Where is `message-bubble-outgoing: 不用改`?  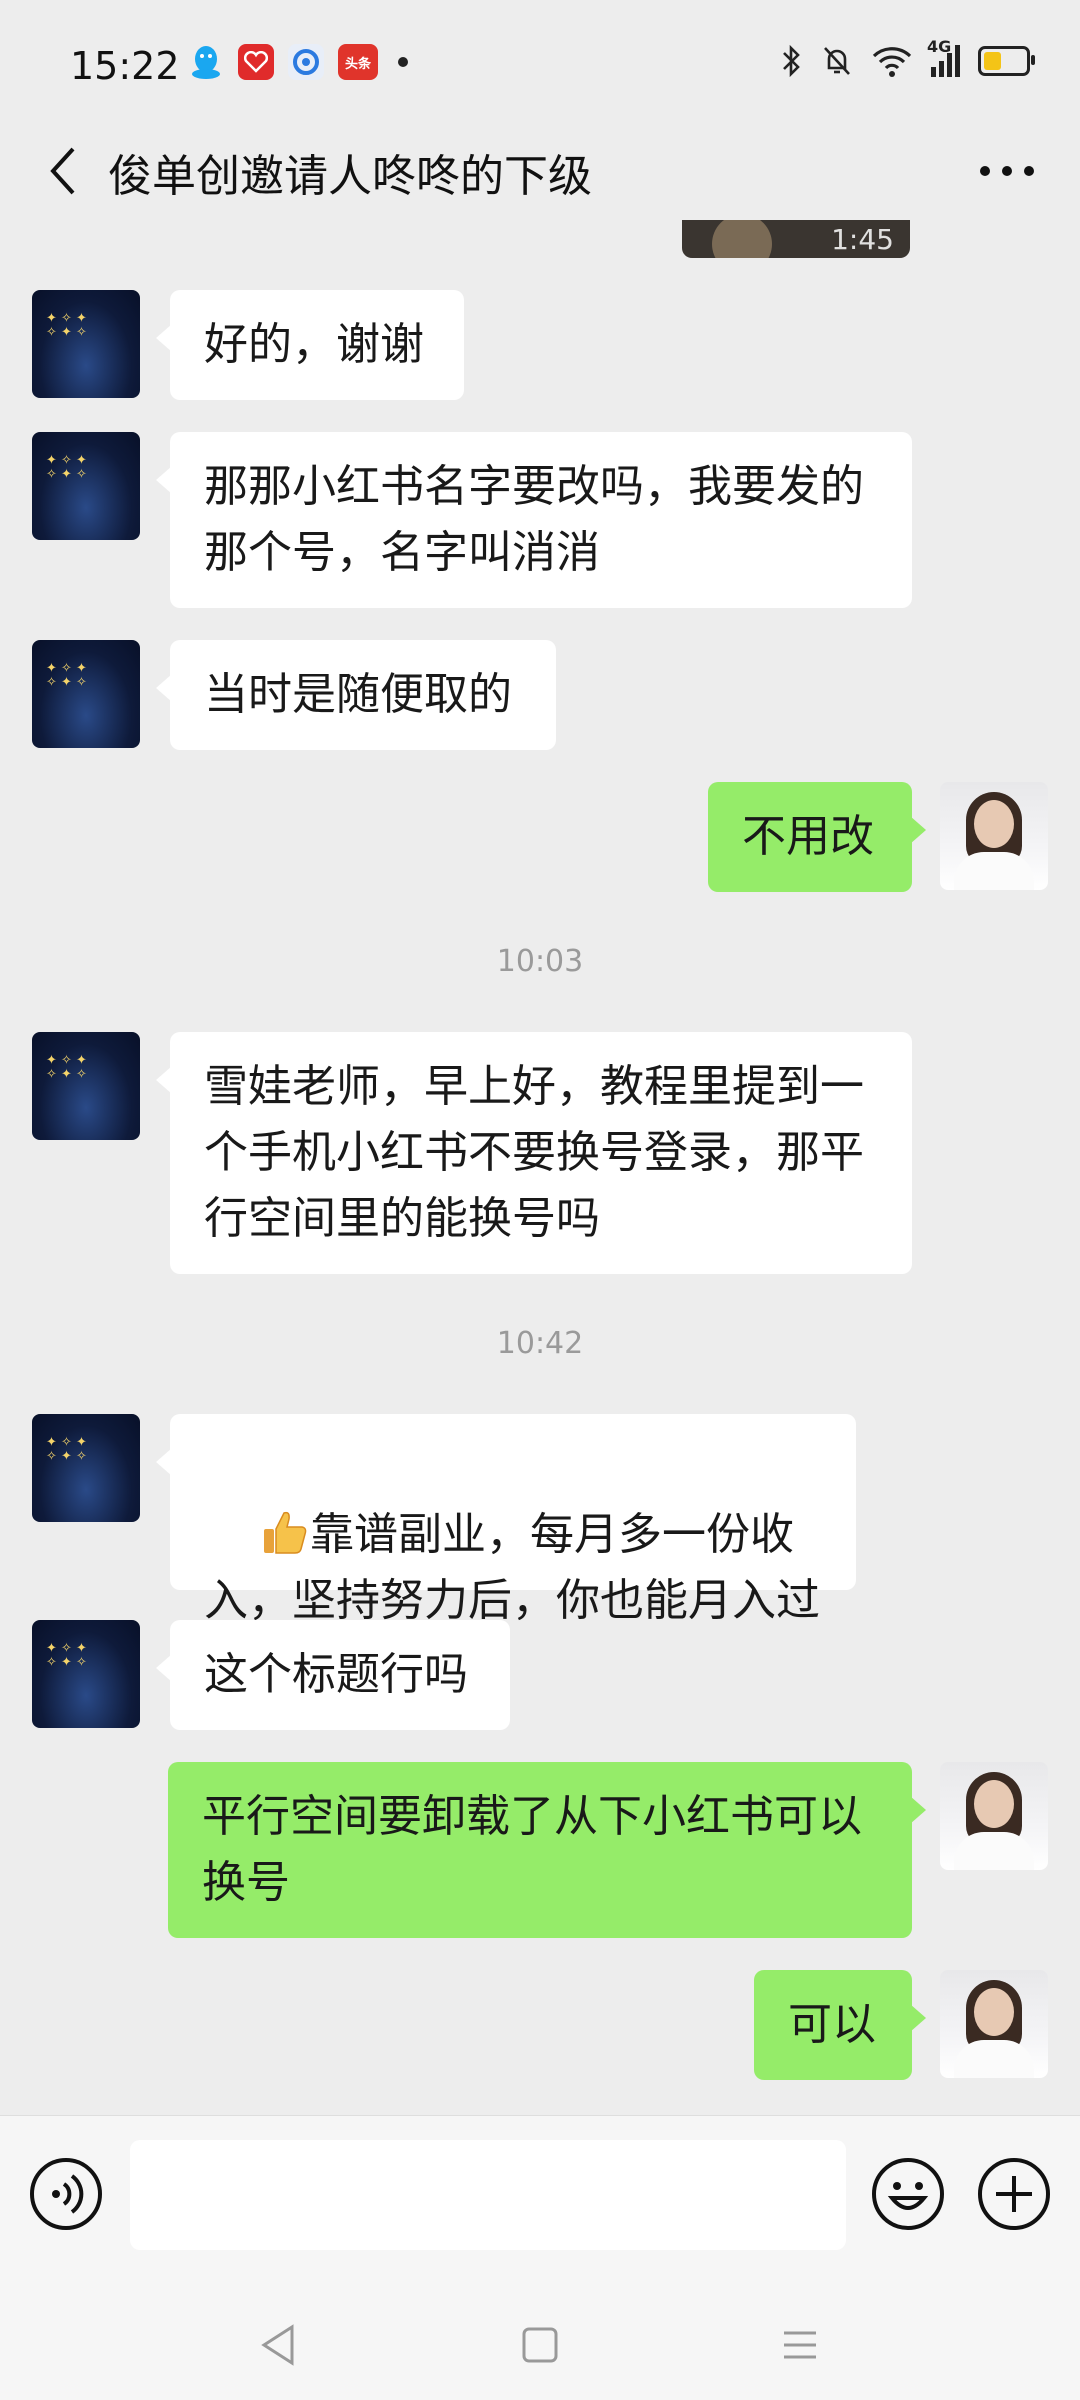
message-bubble-outgoing: 不用改 is located at coordinates (817, 837).